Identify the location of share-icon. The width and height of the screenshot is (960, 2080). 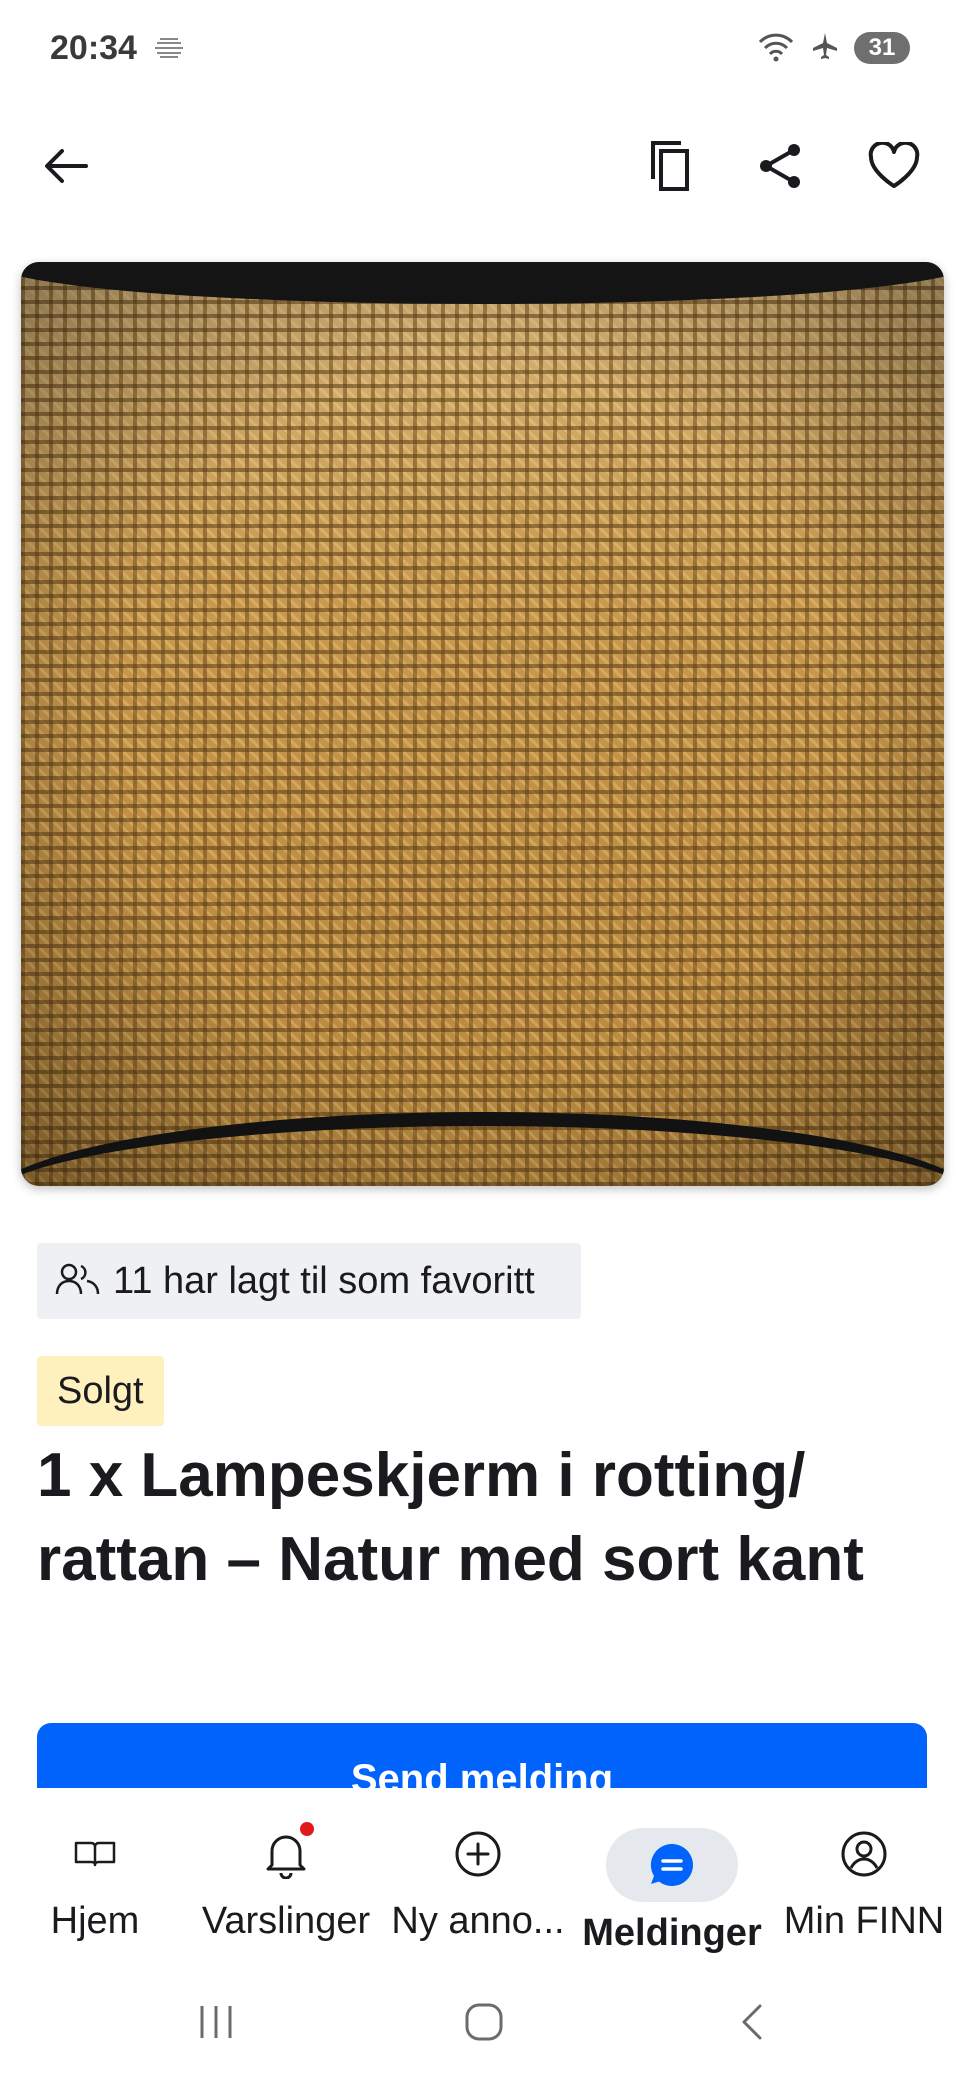
(781, 166).